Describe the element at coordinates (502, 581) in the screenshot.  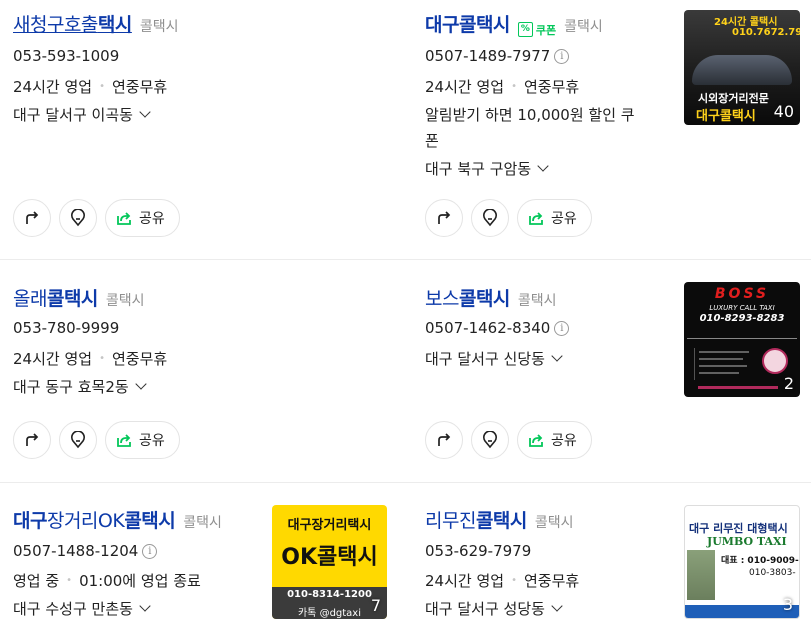
I see `business-hours: 24시간 영업 • 연중무휴` at that location.